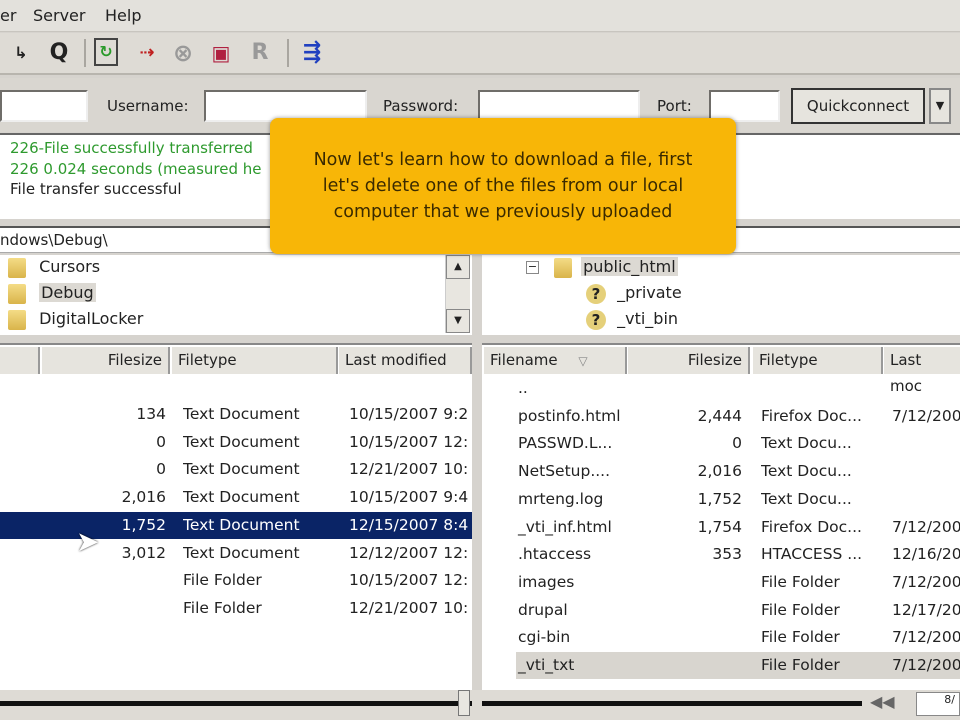 The image size is (960, 720). I want to click on host-input, so click(44, 106).